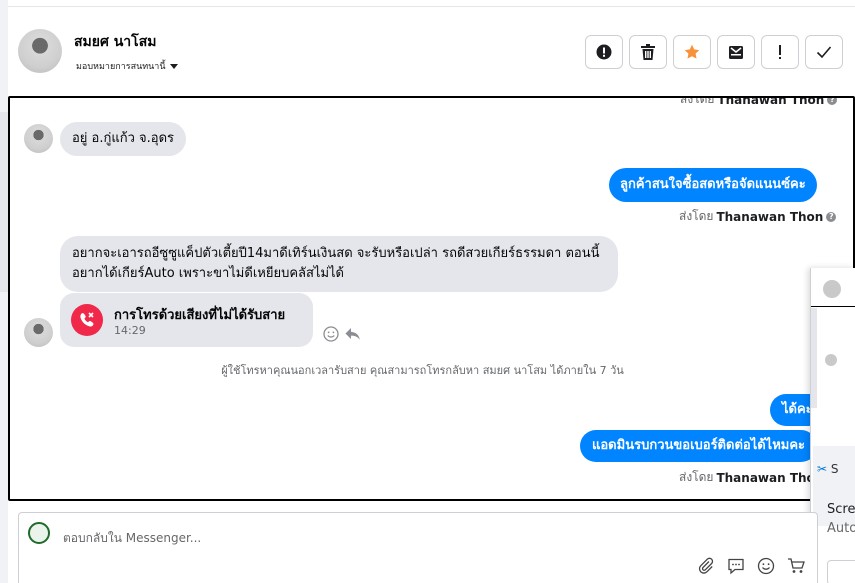 The image size is (855, 583). I want to click on message-actions, so click(342, 334).